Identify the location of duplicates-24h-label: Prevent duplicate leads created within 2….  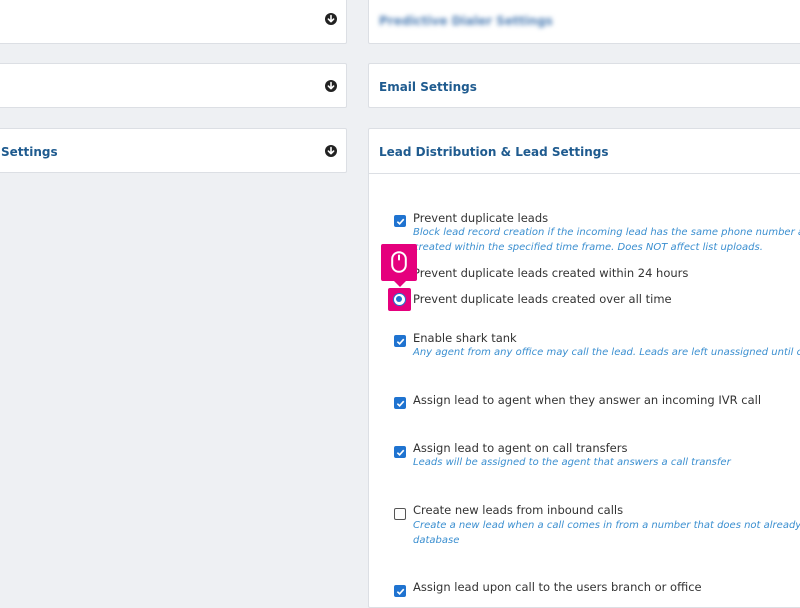
(551, 273).